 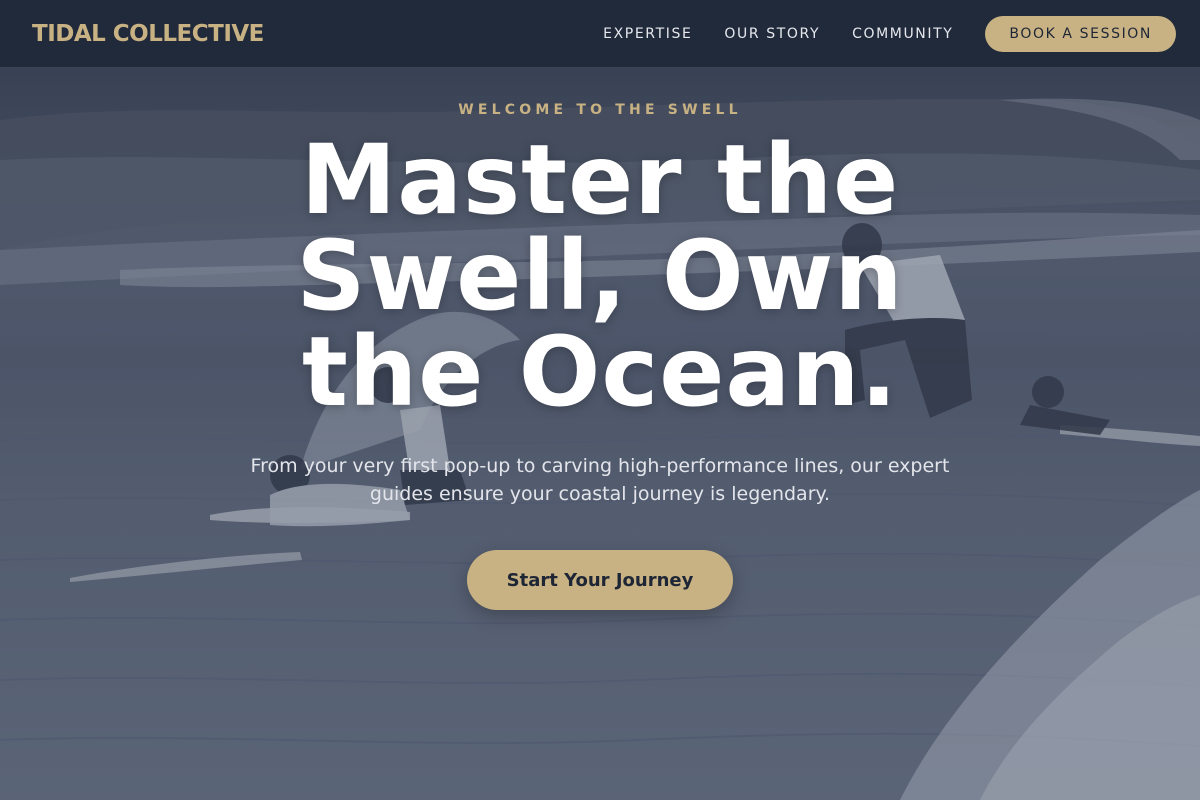 What do you see at coordinates (1080, 33) in the screenshot?
I see `book-session-button: BOOK A SESSION` at bounding box center [1080, 33].